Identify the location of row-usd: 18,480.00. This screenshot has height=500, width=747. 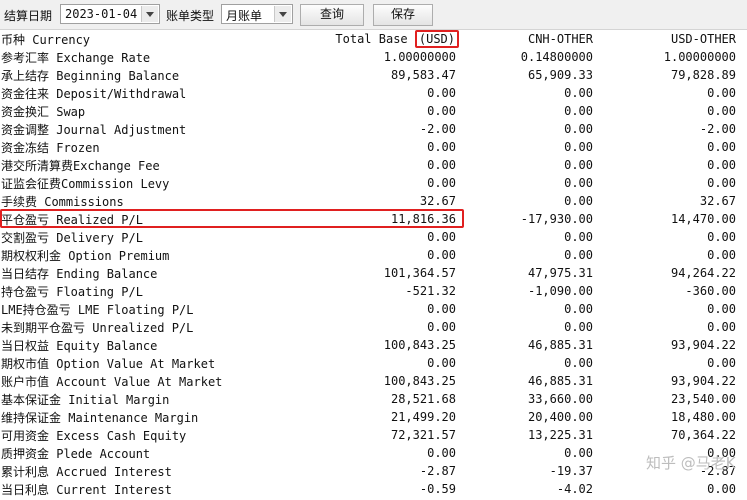
(703, 417).